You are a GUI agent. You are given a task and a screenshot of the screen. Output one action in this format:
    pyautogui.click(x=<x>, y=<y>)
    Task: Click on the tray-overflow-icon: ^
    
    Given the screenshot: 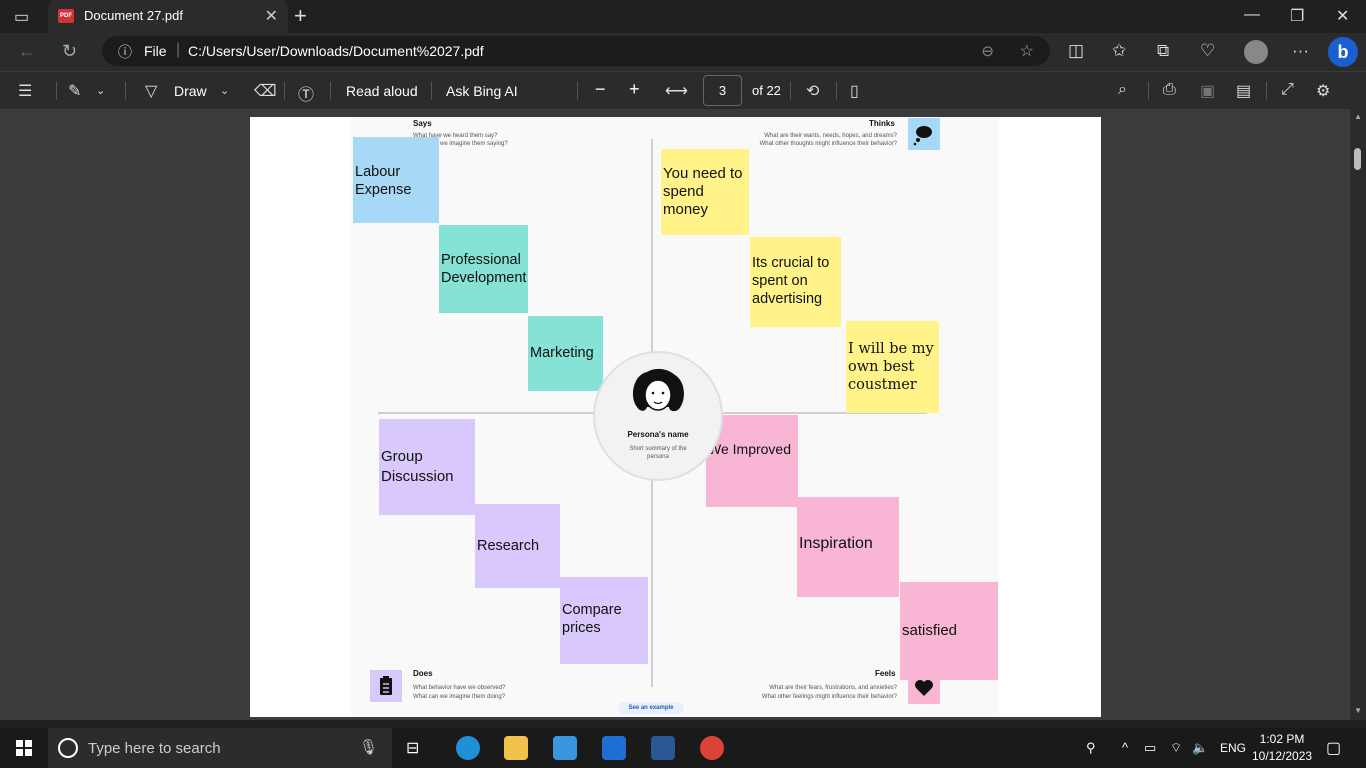 What is the action you would take?
    pyautogui.click(x=1125, y=747)
    